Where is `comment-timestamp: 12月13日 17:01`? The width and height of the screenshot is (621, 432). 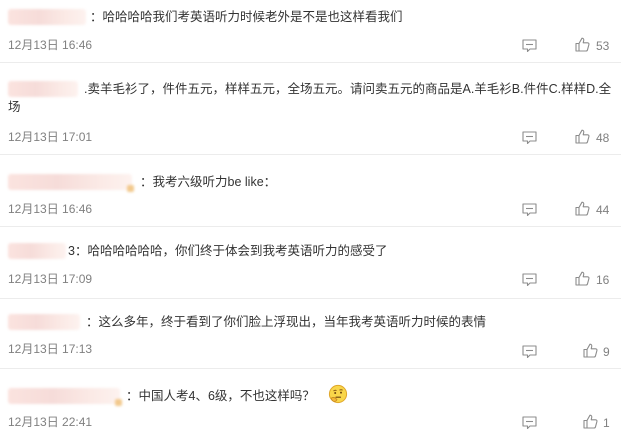
comment-timestamp: 12月13日 17:01 is located at coordinates (50, 137).